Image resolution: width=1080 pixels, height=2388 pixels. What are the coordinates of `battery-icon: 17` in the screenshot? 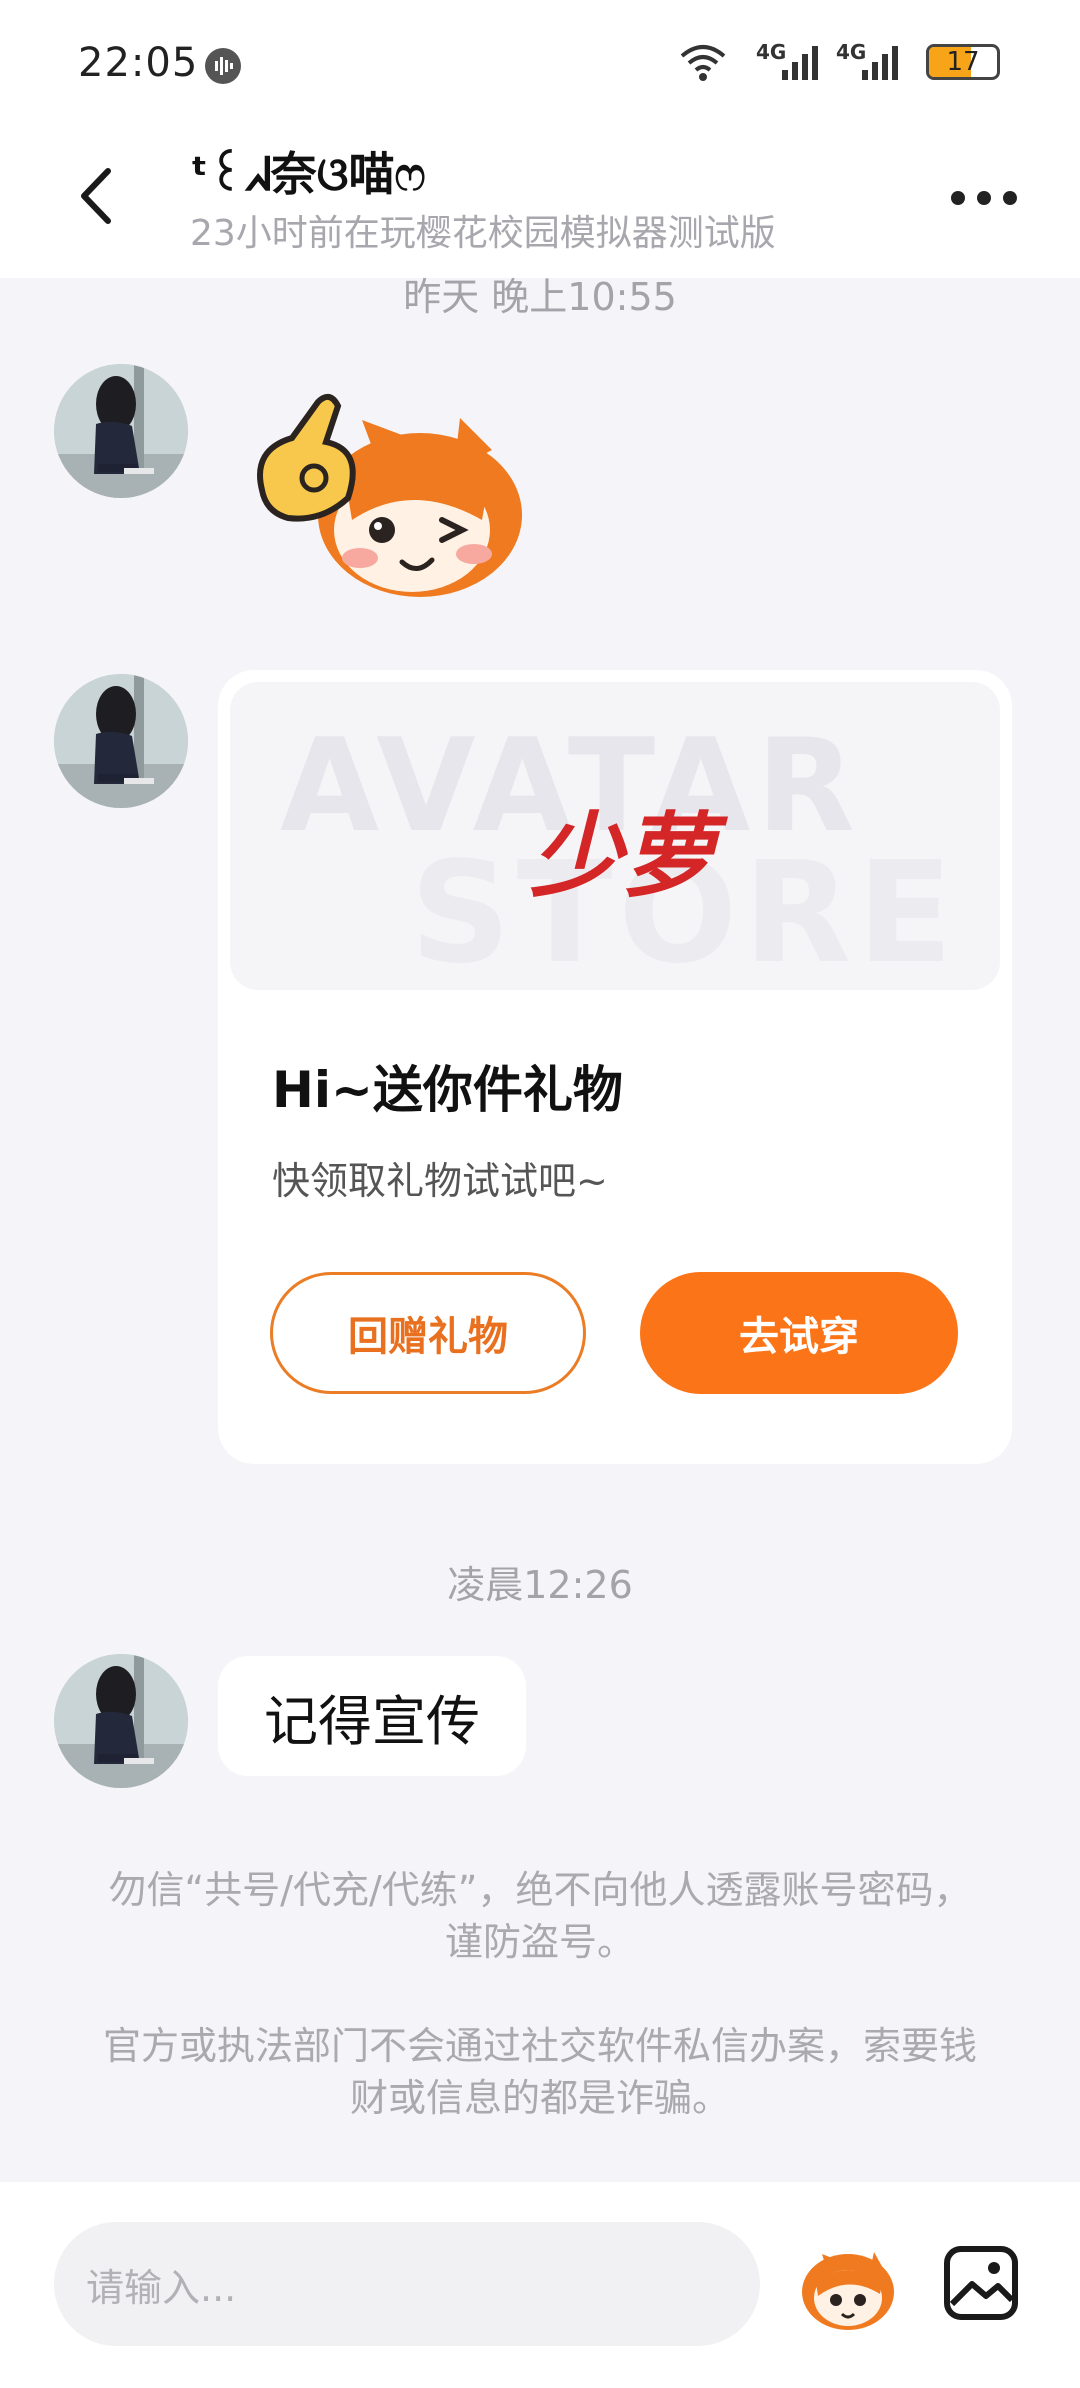 It's located at (963, 62).